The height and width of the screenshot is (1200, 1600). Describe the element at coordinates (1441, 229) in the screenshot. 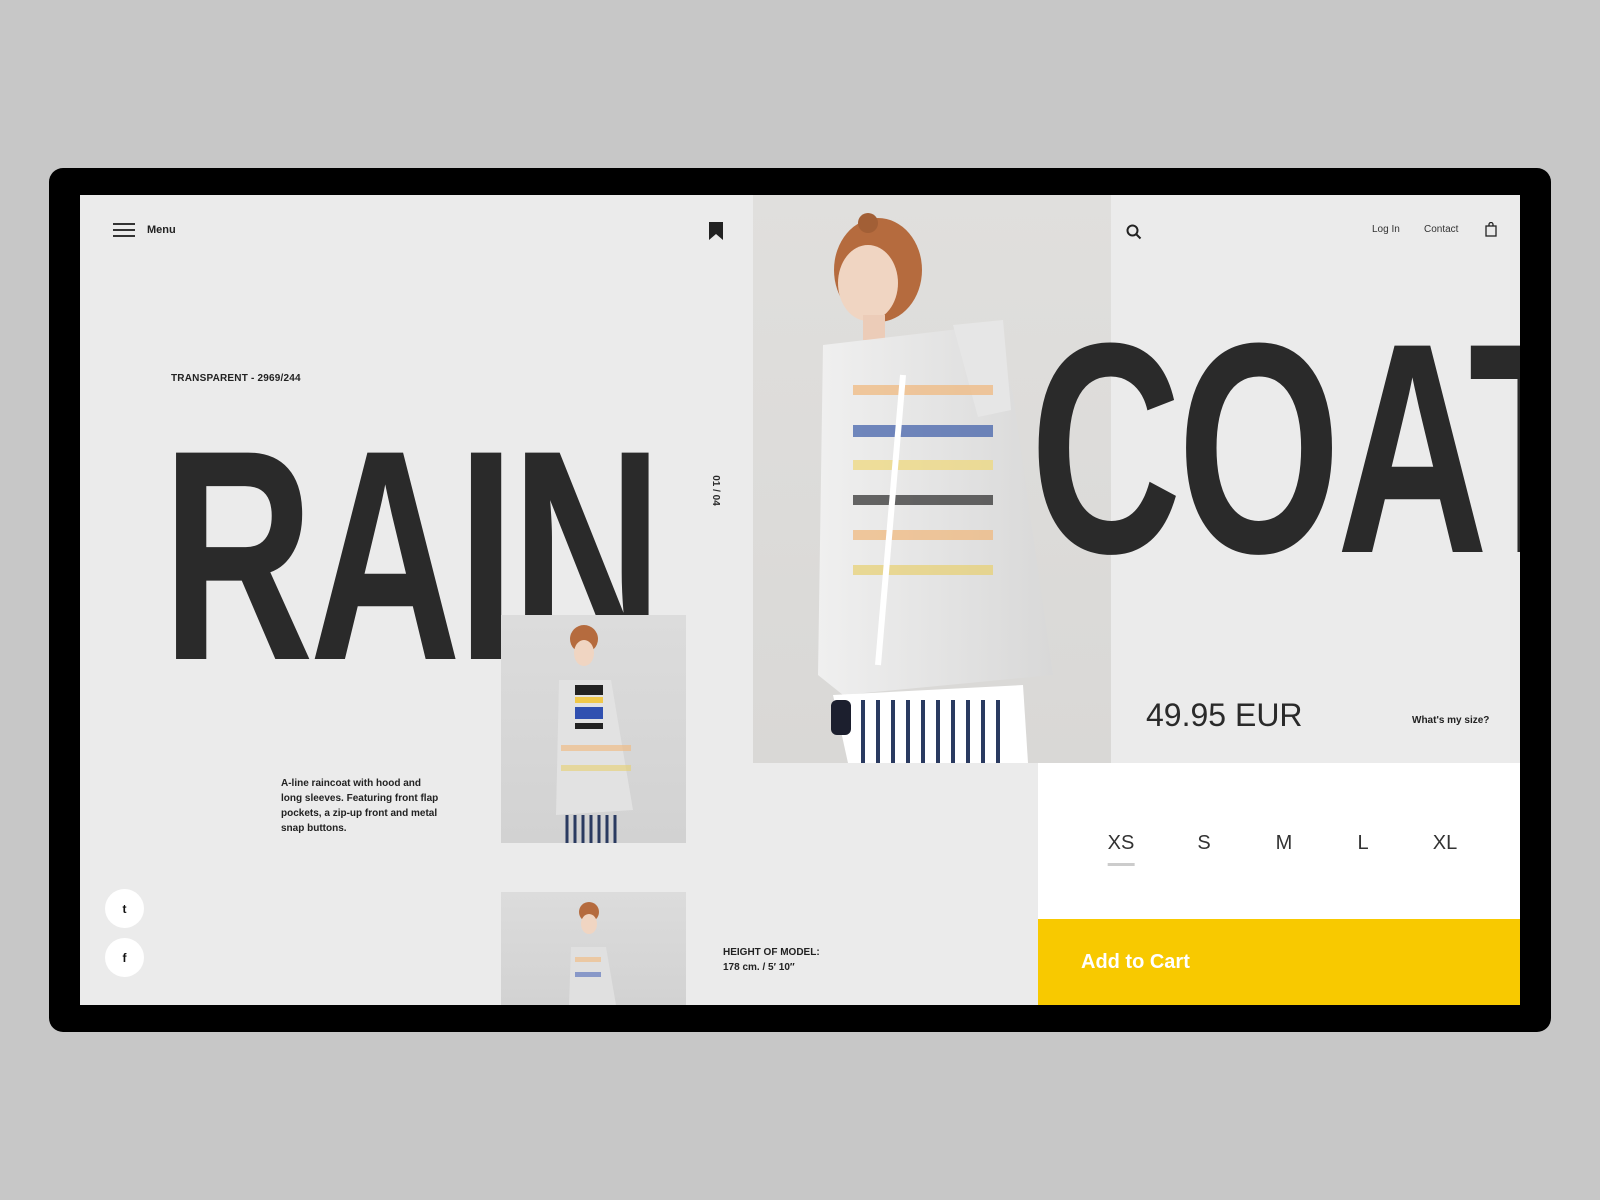

I see `nav-contact: Contact` at that location.